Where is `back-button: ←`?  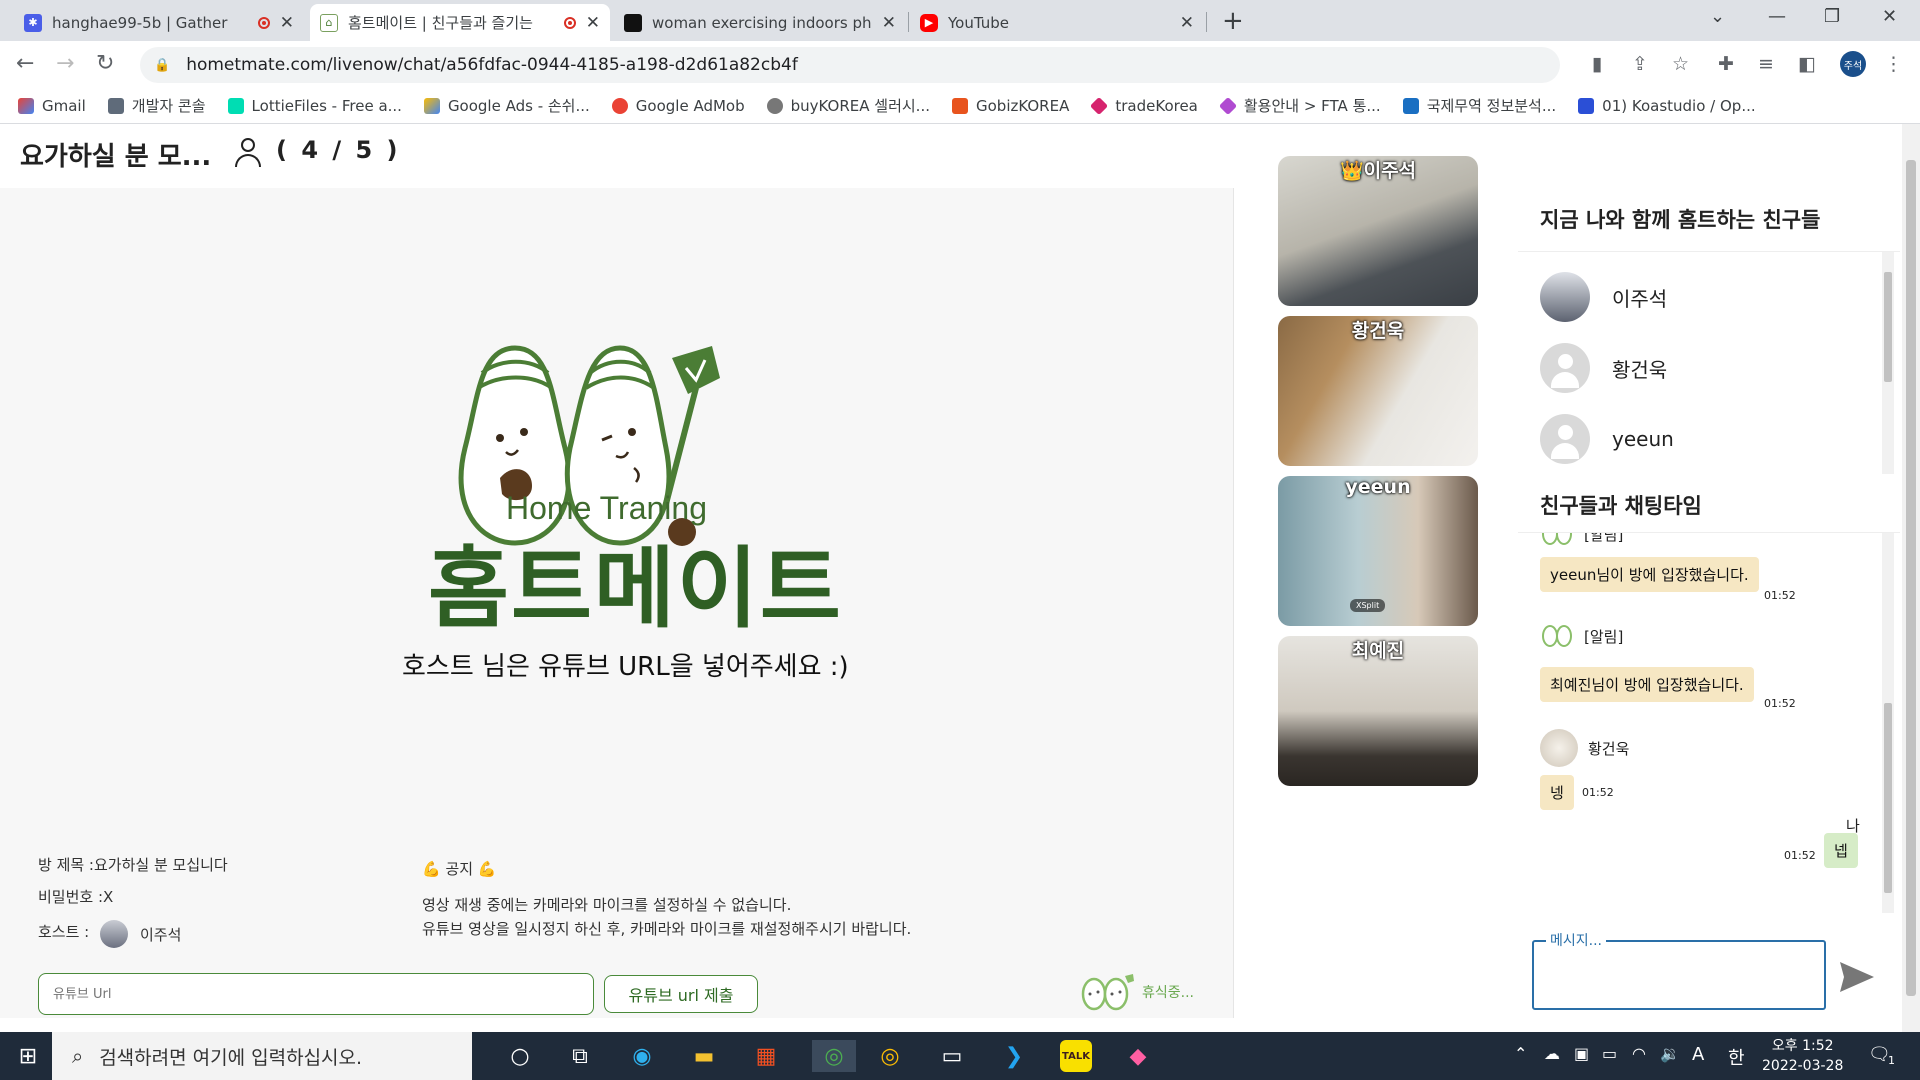
back-button: ← is located at coordinates (25, 63).